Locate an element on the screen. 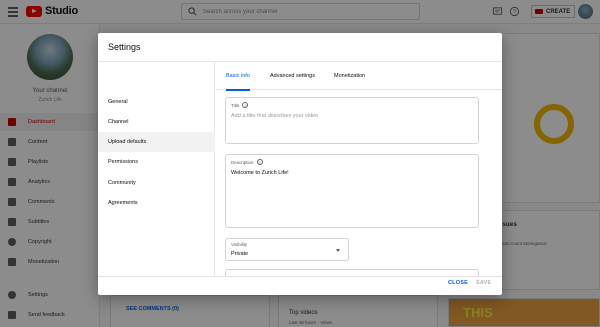 Image resolution: width=600 pixels, height=327 pixels. tab-advanced-settings: Advanced settings is located at coordinates (292, 76).